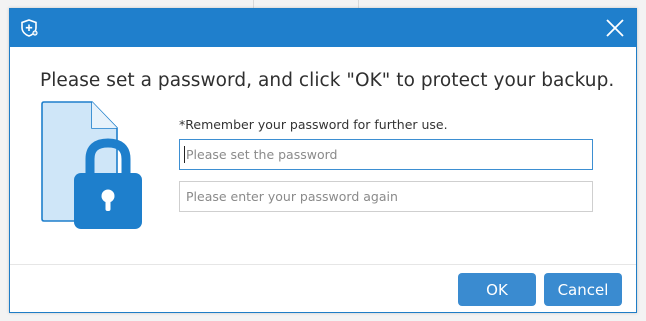  Describe the element at coordinates (323, 28) in the screenshot. I see `dialog-titlebar` at that location.